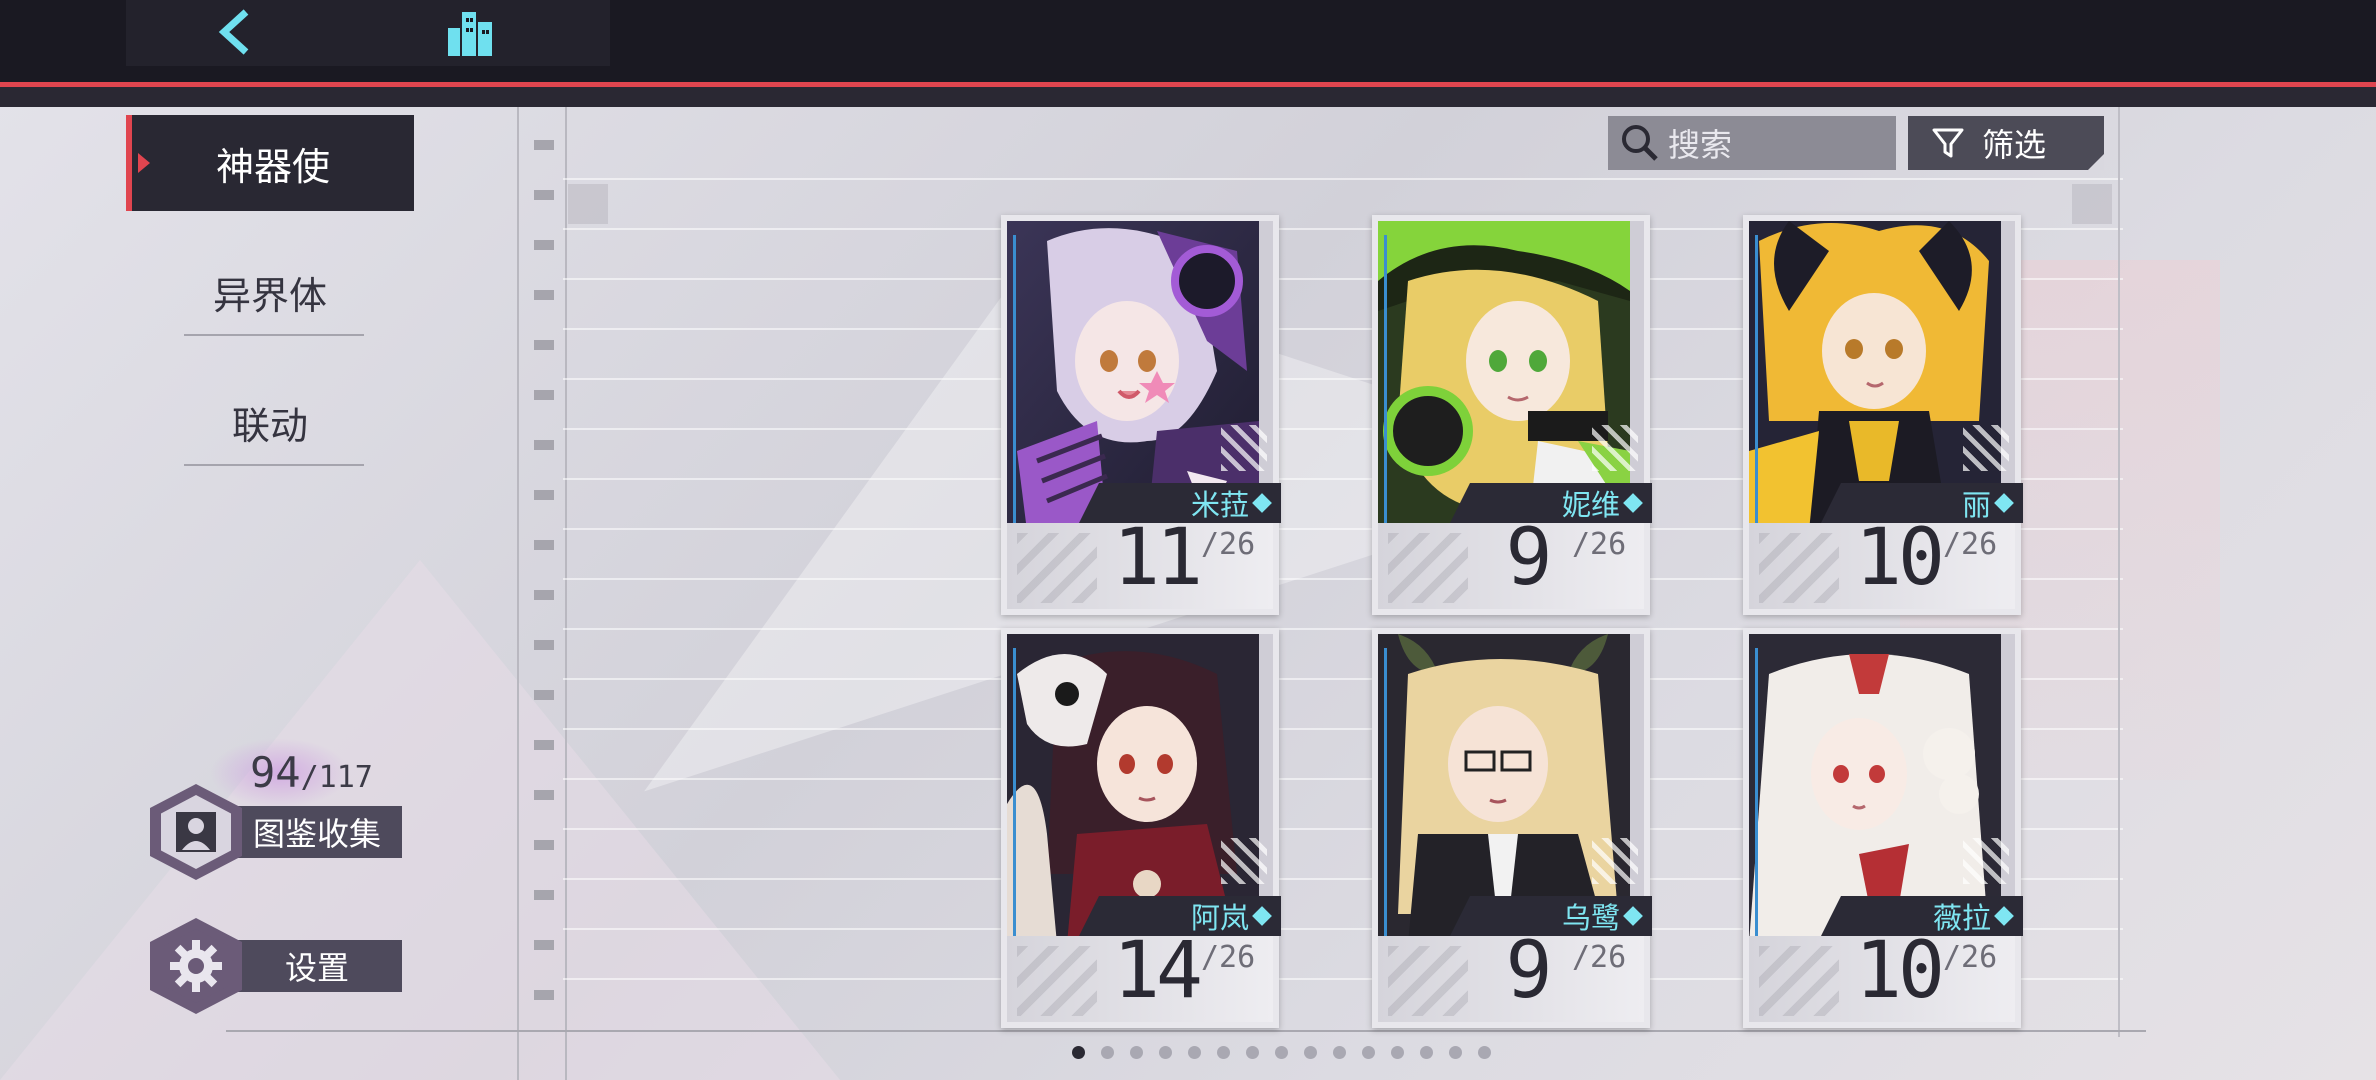 Image resolution: width=2376 pixels, height=1080 pixels. Describe the element at coordinates (1158, 971) in the screenshot. I see `collected-count: 14` at that location.